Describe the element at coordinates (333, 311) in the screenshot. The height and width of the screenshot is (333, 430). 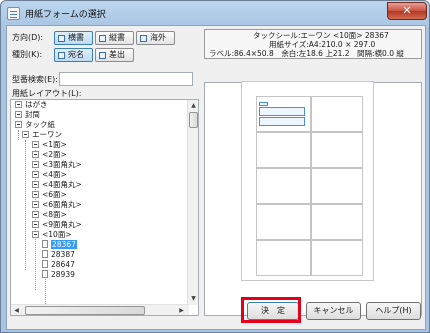
I see `cancel-button: キャンセル` at that location.